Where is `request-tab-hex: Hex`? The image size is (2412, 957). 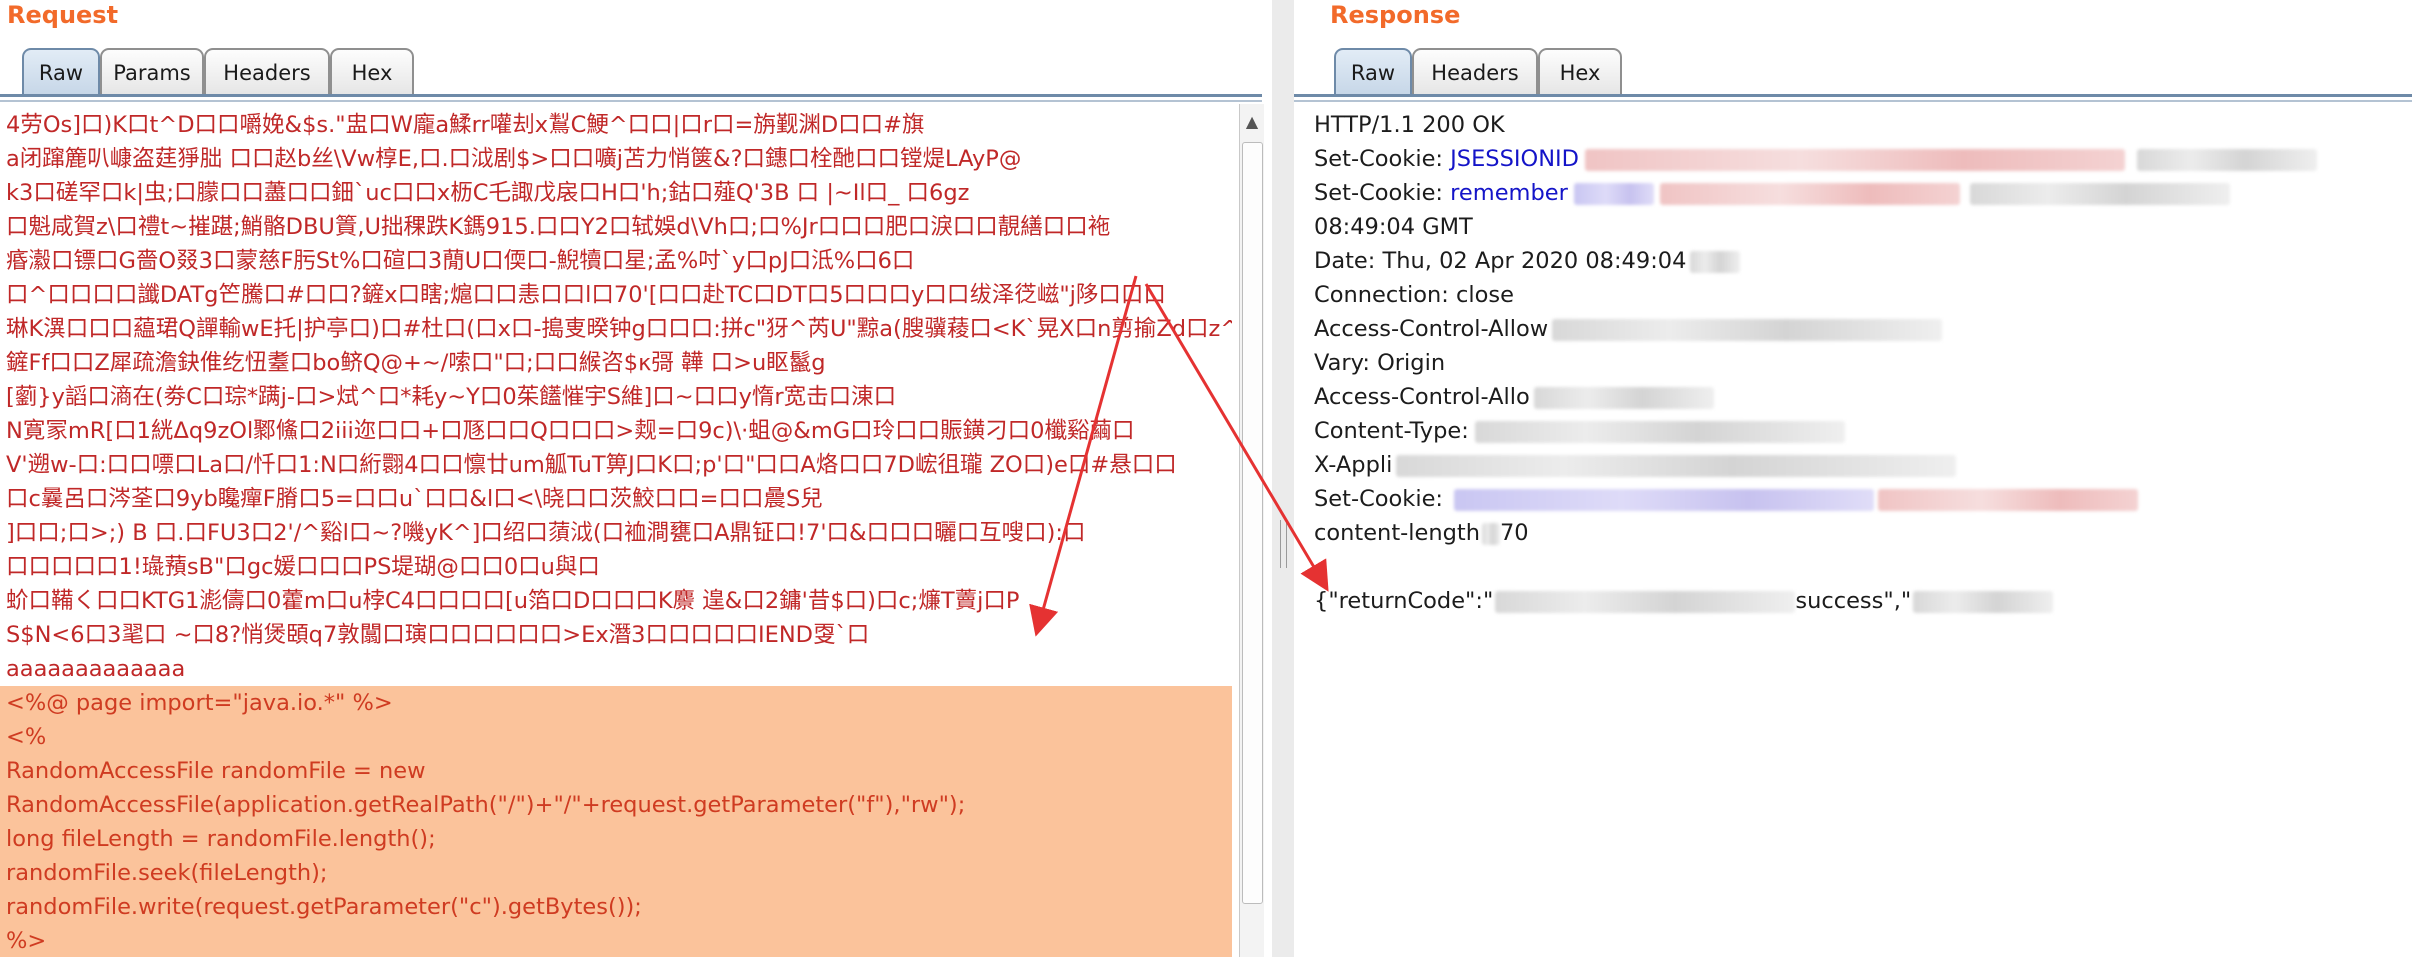
request-tab-hex: Hex is located at coordinates (372, 71).